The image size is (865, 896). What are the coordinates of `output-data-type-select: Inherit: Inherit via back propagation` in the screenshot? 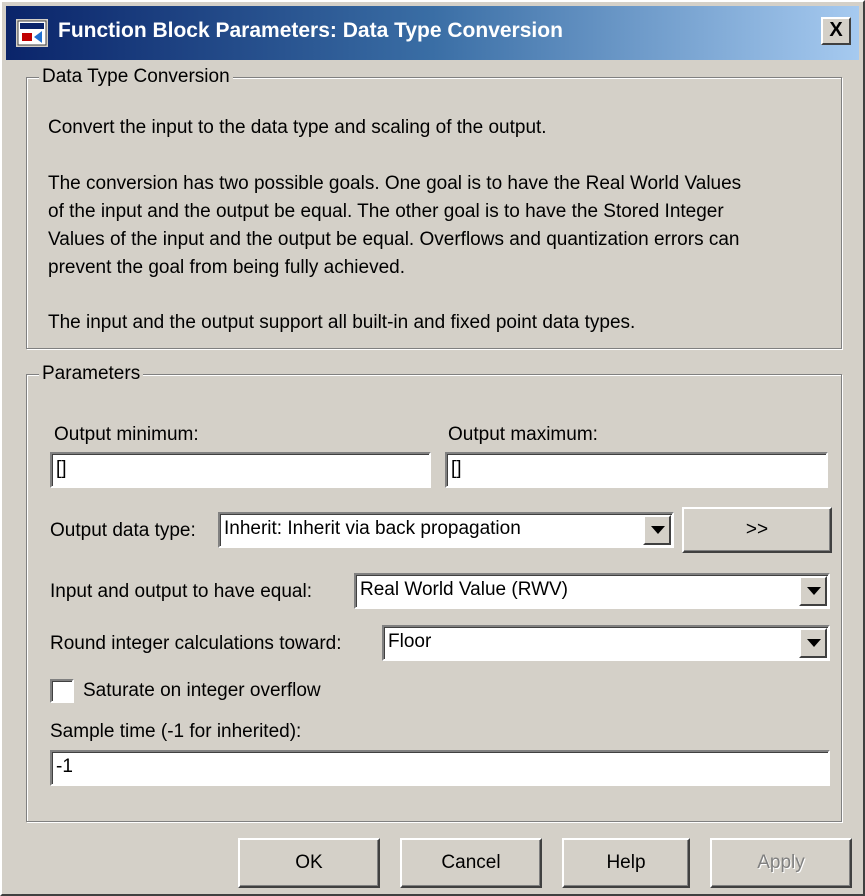 It's located at (446, 530).